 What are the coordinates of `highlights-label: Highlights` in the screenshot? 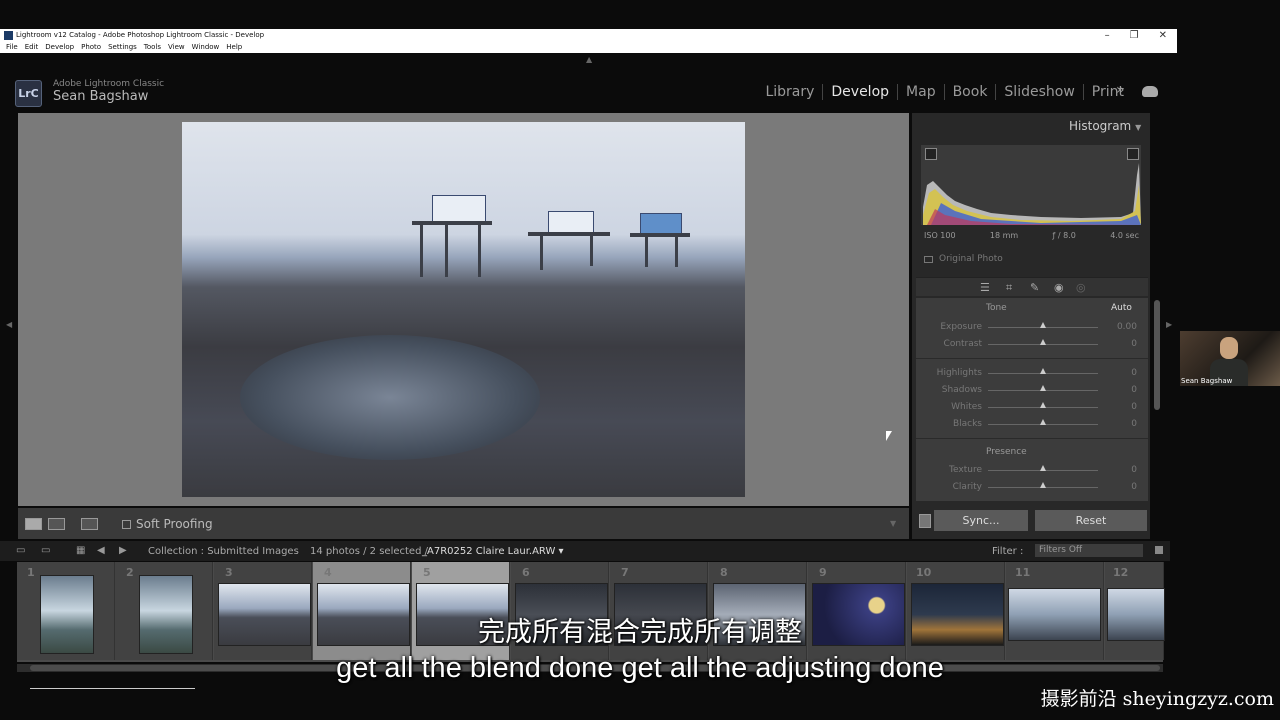 It's located at (959, 373).